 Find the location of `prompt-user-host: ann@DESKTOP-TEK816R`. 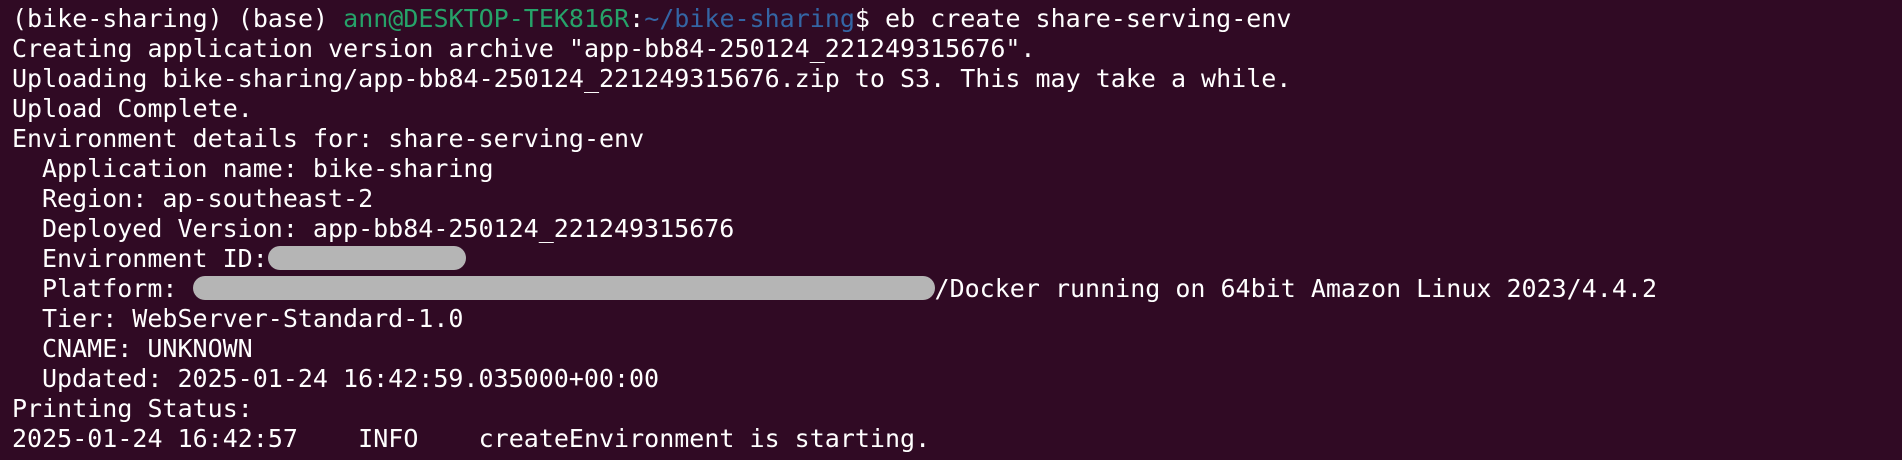

prompt-user-host: ann@DESKTOP-TEK816R is located at coordinates (486, 18).